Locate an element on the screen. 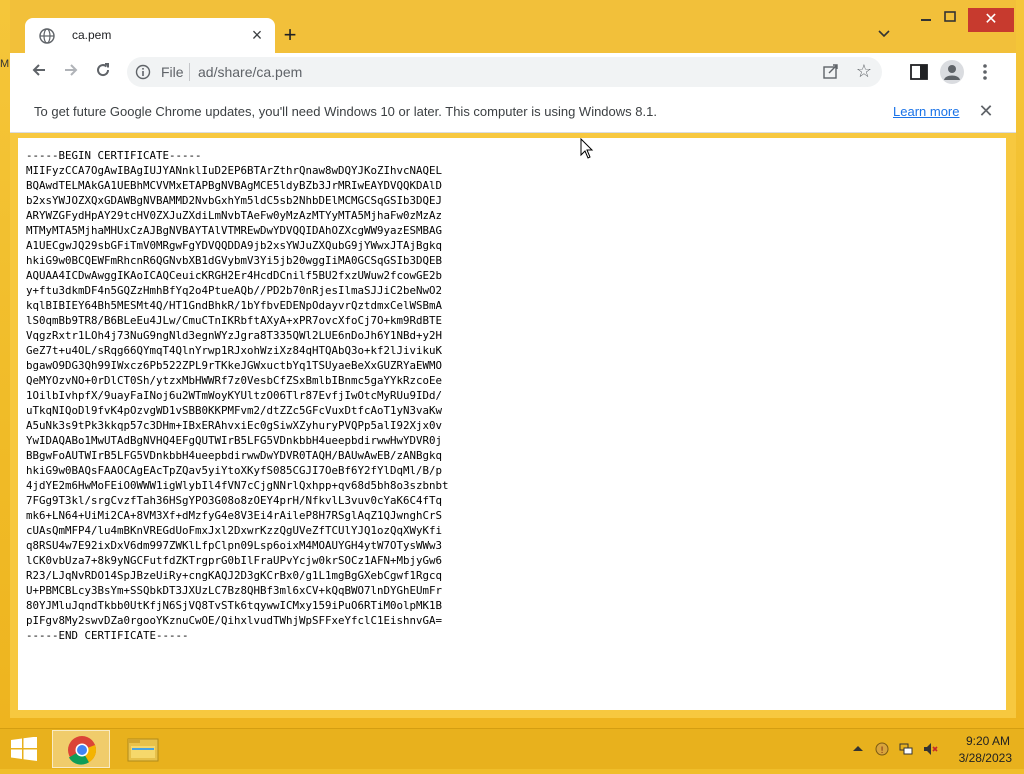 This screenshot has height=774, width=1024. security-shield-icon: ! is located at coordinates (882, 749).